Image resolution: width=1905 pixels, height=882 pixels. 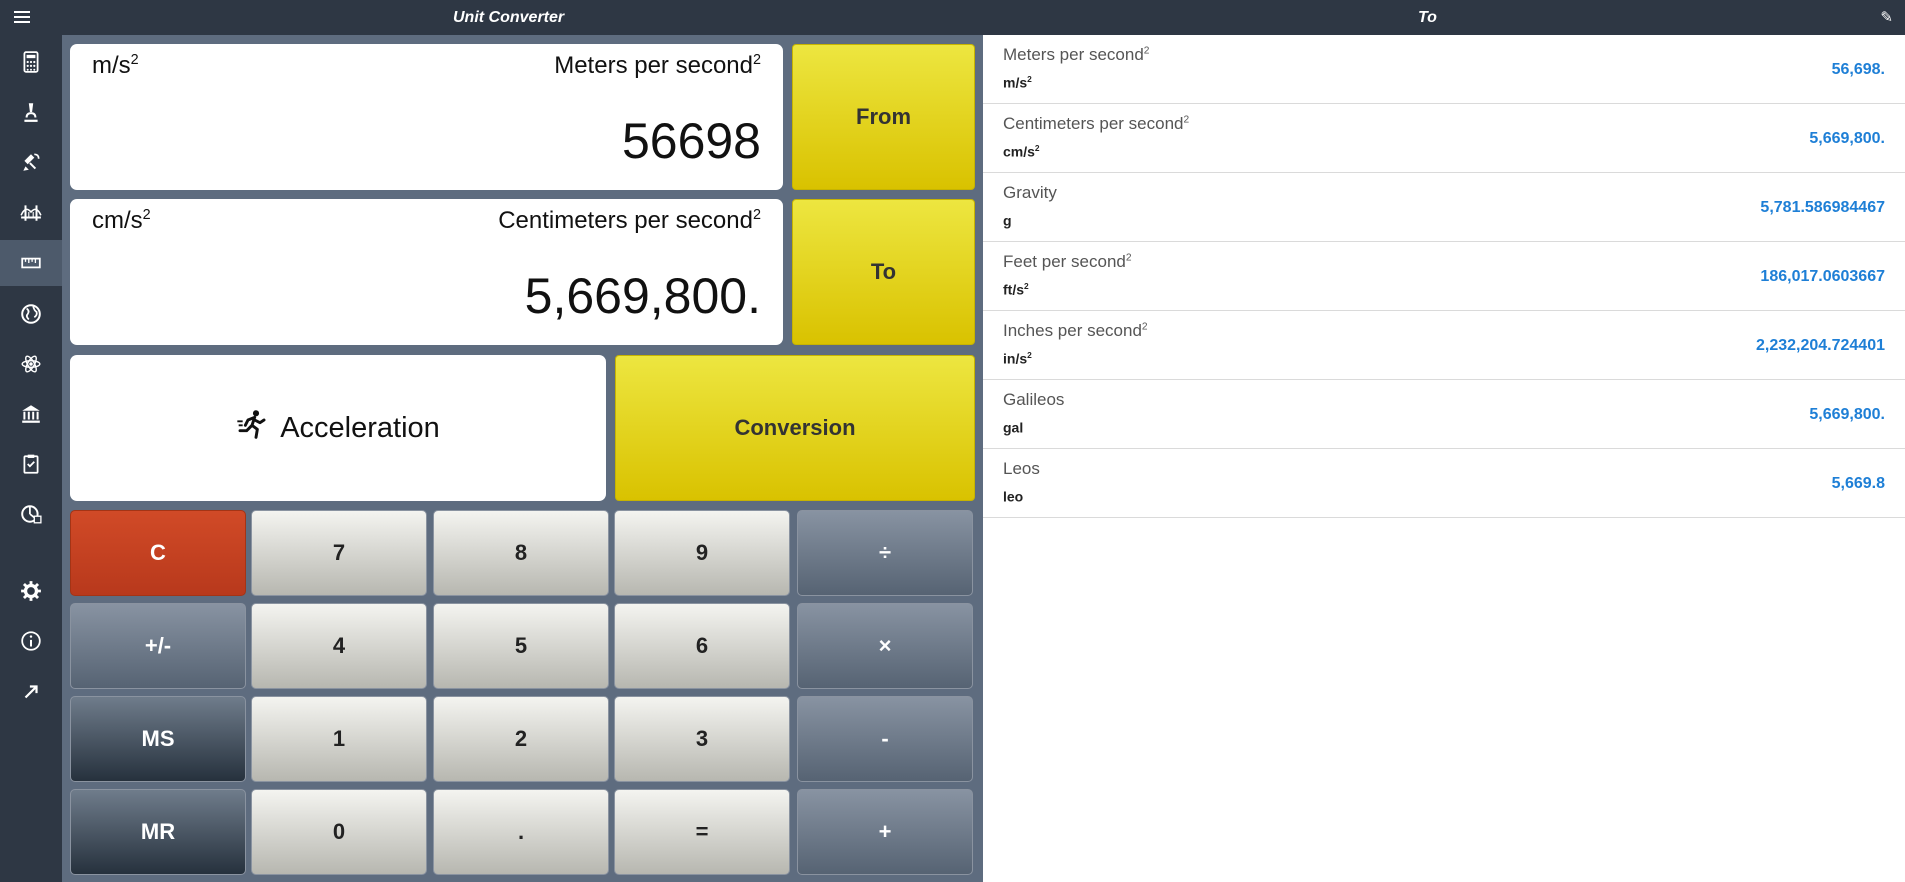 I want to click on result-abbr: leo, so click(x=1013, y=496).